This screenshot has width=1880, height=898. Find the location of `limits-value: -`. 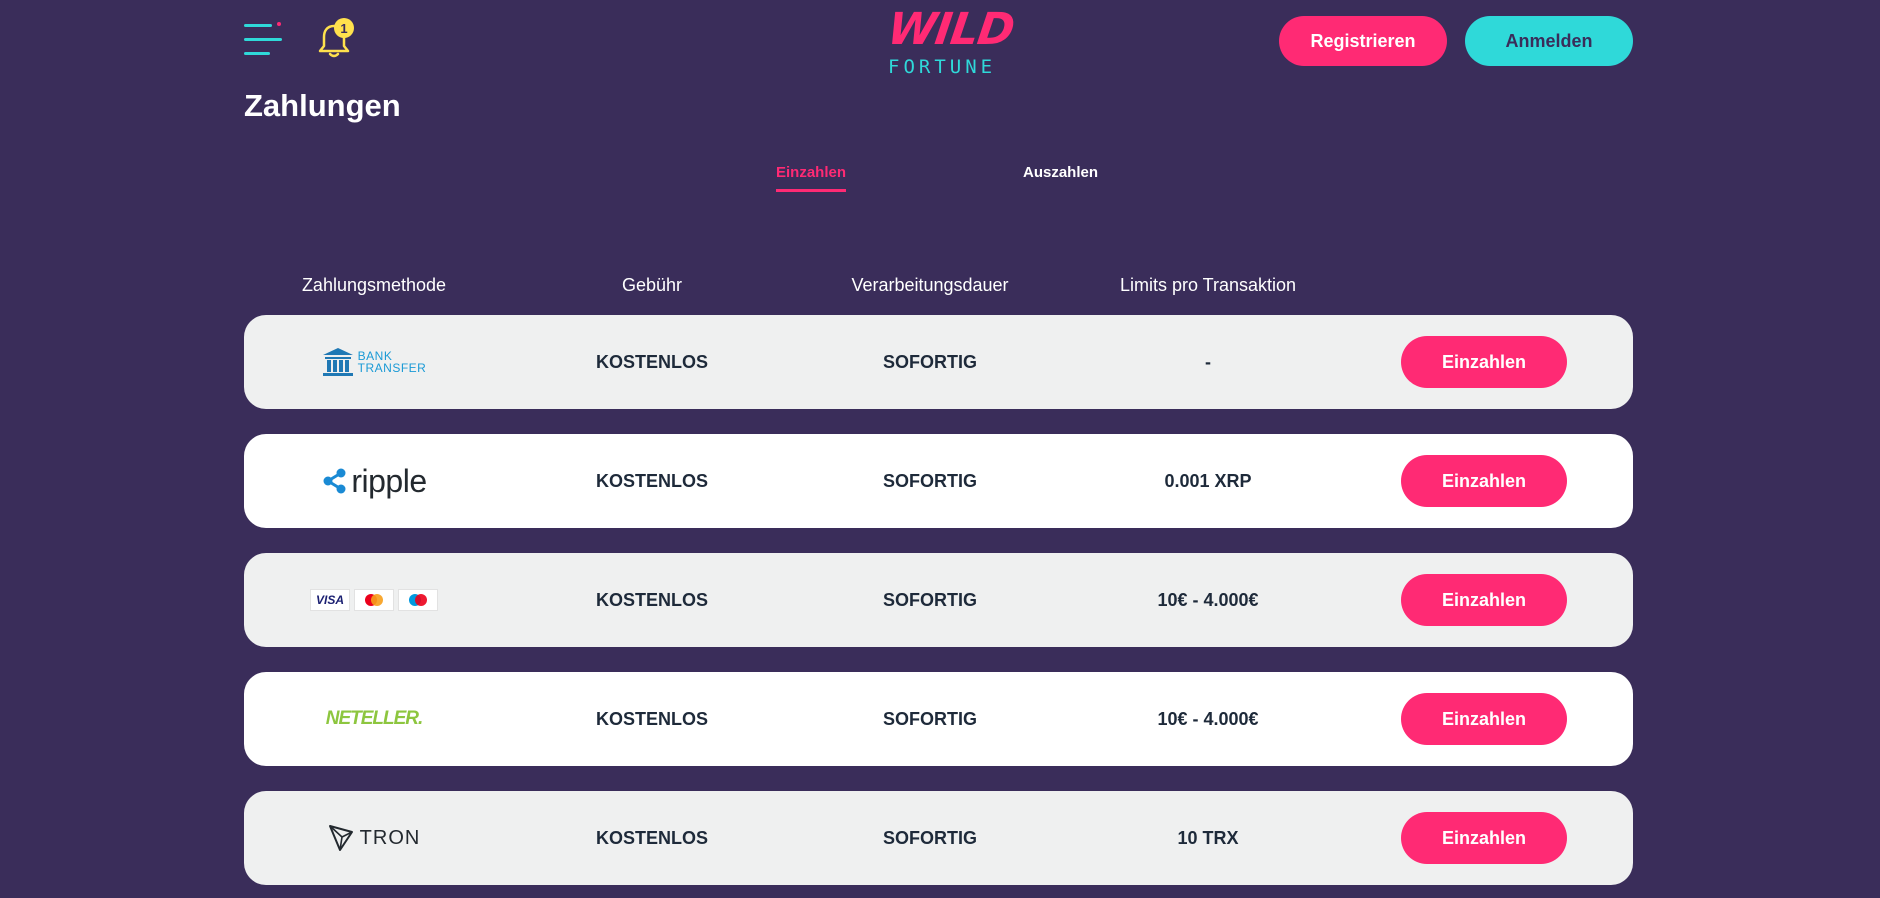

limits-value: - is located at coordinates (1208, 361).